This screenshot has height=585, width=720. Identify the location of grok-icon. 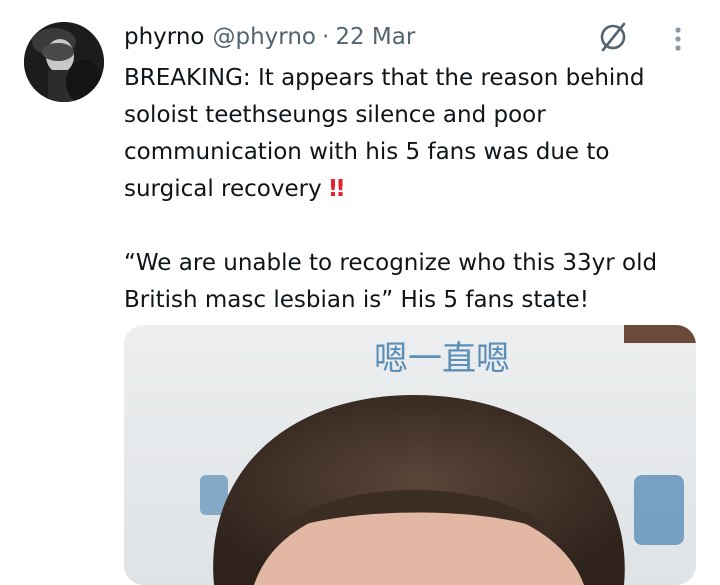
(613, 37).